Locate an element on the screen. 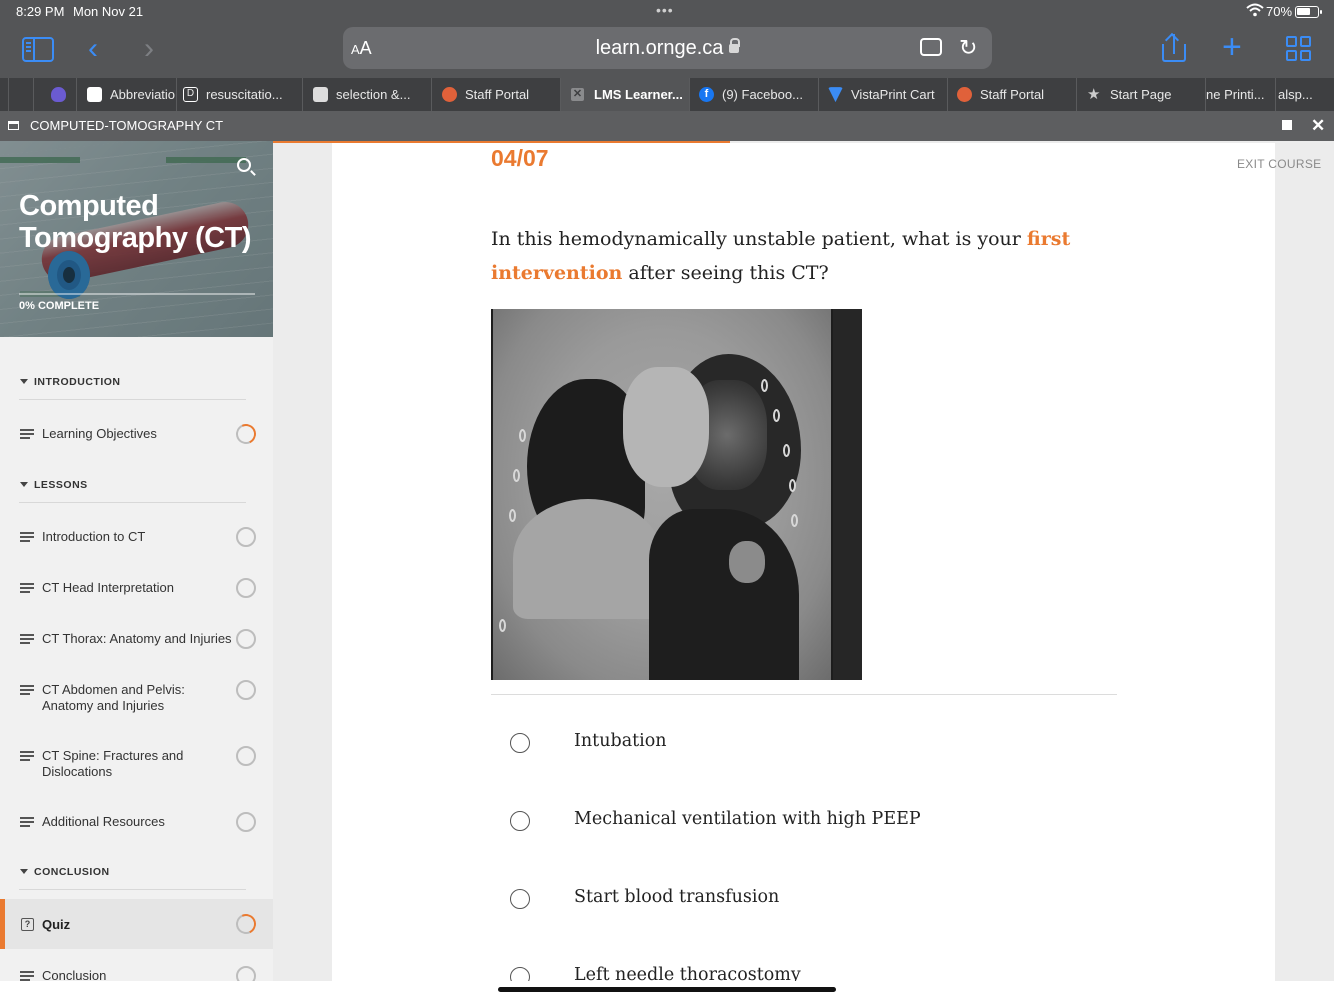 This screenshot has height=1000, width=1334. share-icon is located at coordinates (1174, 47).